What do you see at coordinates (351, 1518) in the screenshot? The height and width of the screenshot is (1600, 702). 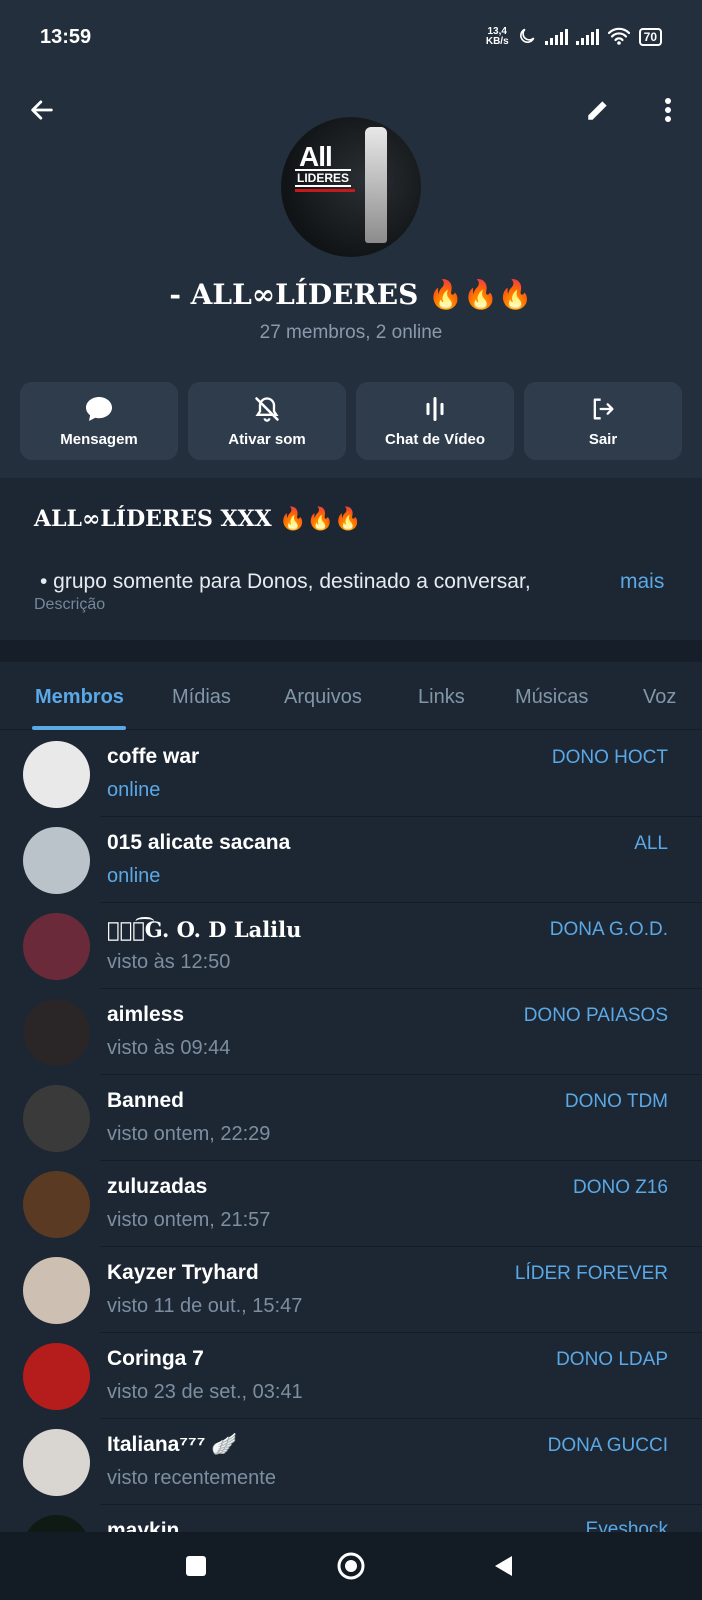 I see `member-row: maykin Eyeshock` at bounding box center [351, 1518].